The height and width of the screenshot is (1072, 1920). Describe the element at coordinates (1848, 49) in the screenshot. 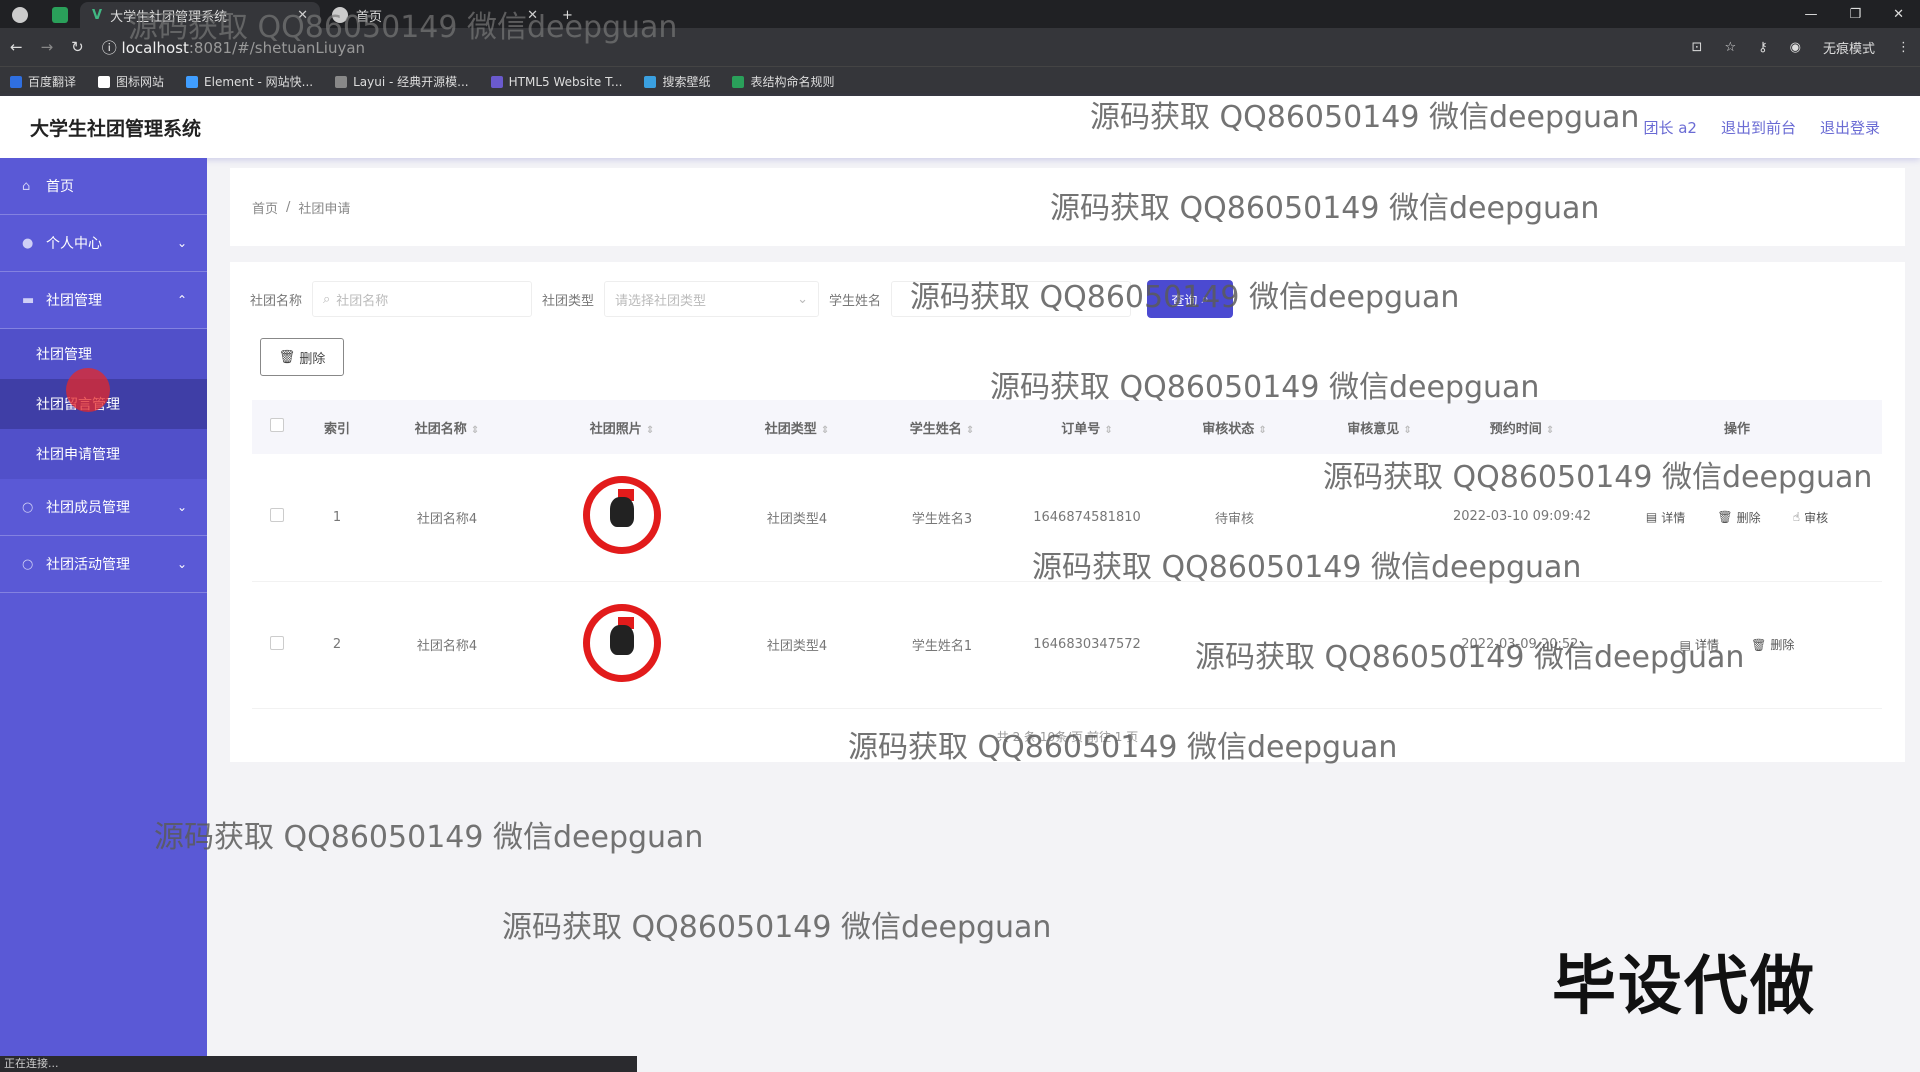

I see `incognito-label: 无痕模式` at that location.